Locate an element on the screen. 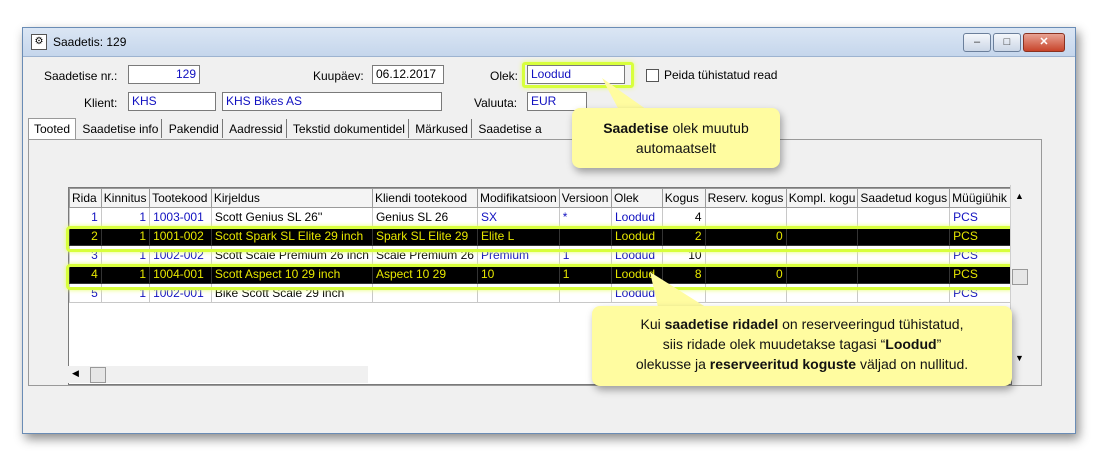  scroll-left-icon: ◀ is located at coordinates (75, 373).